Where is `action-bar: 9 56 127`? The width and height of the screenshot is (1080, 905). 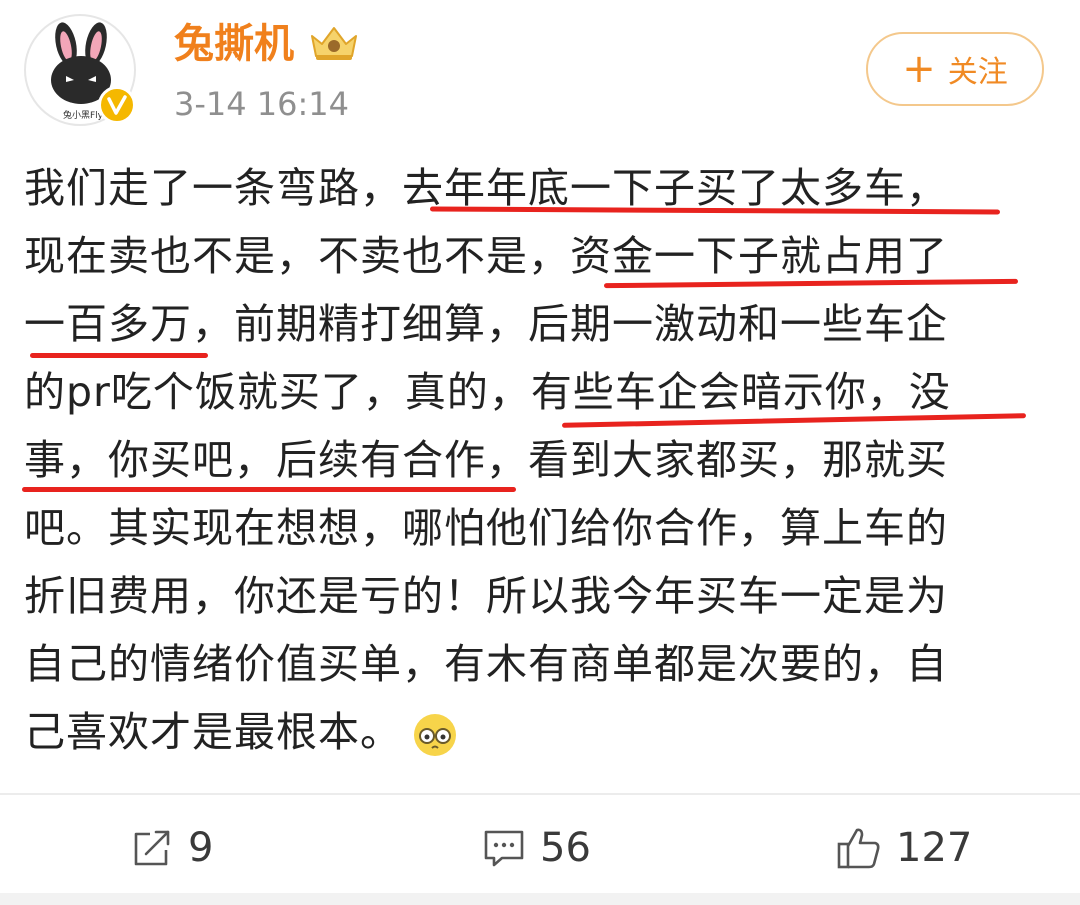 action-bar: 9 56 127 is located at coordinates (540, 848).